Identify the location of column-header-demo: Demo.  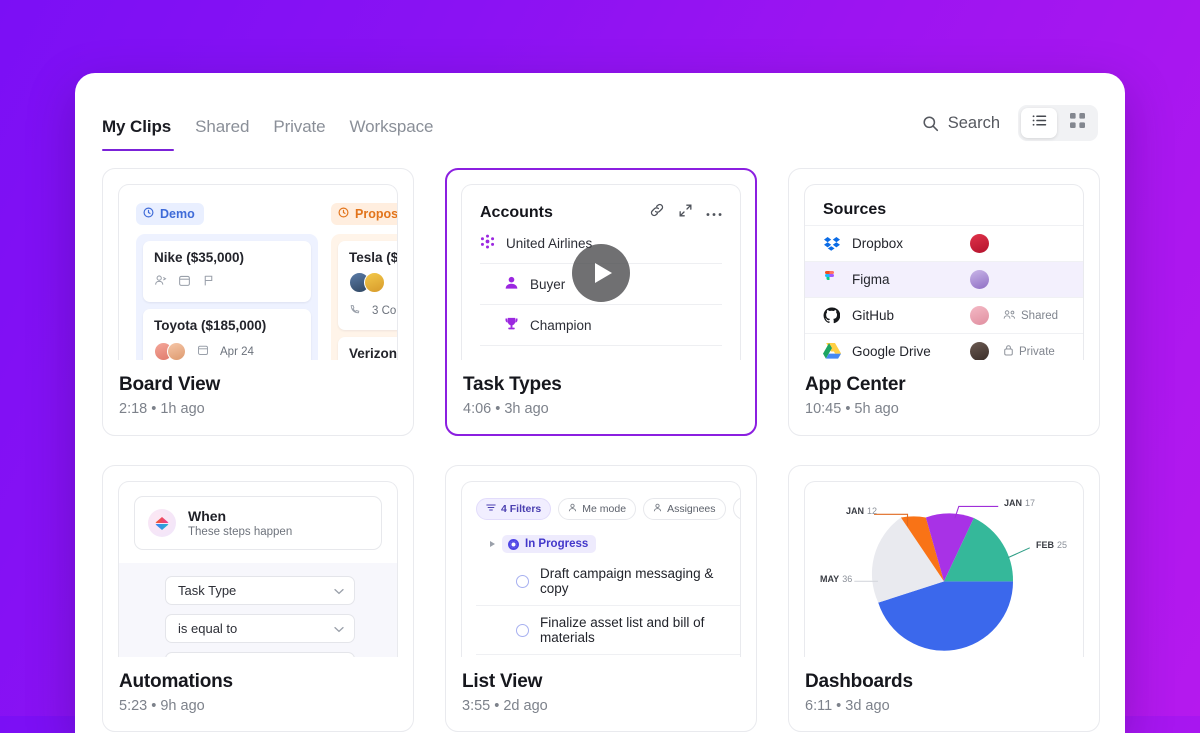
(170, 214).